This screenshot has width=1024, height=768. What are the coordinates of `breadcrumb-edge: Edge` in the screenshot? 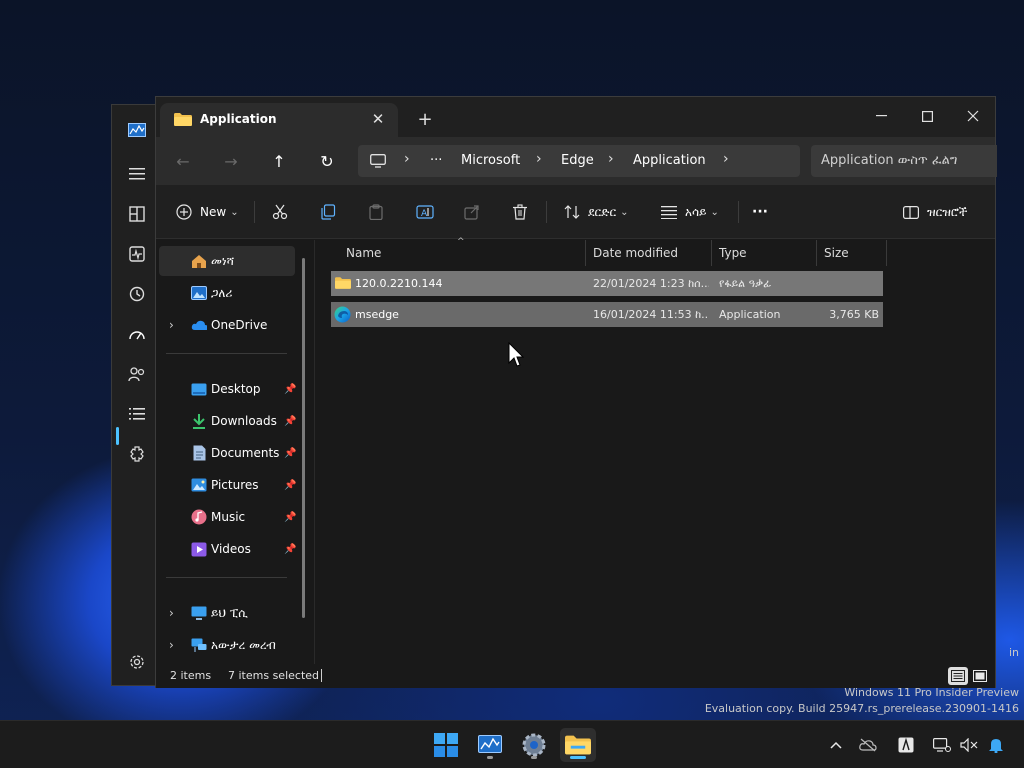 It's located at (577, 160).